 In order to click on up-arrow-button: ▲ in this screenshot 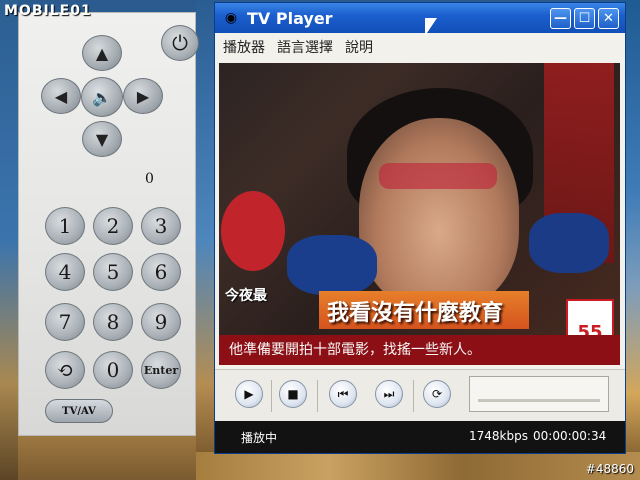, I will do `click(102, 53)`.